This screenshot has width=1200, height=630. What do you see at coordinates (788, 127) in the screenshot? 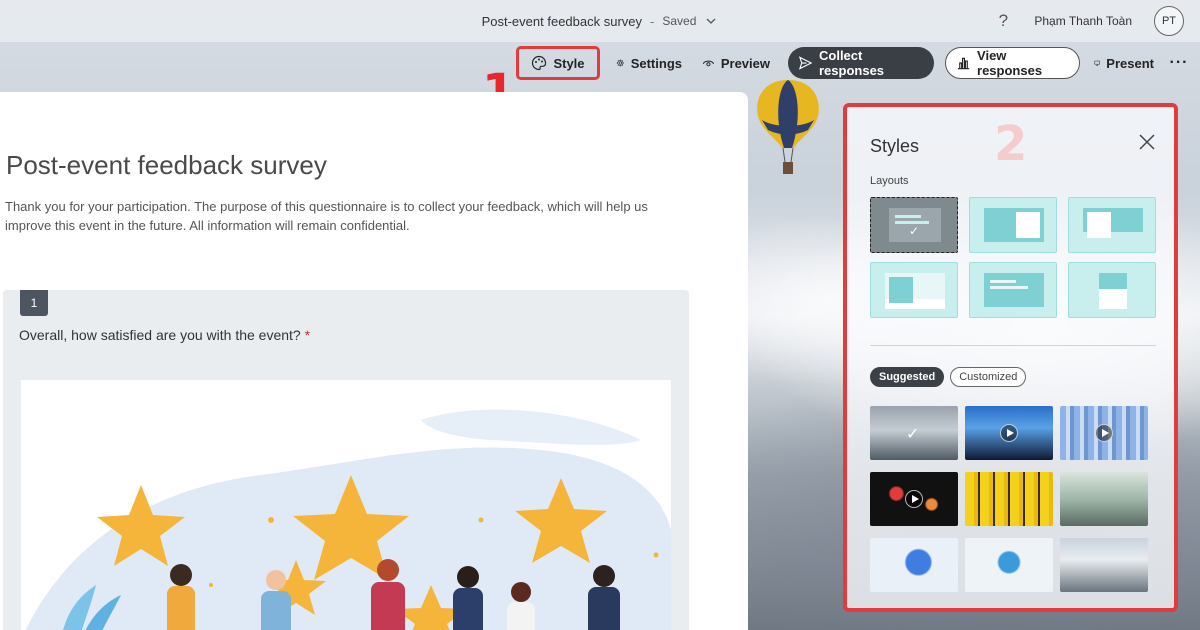
I see `hot-air-balloon-image` at bounding box center [788, 127].